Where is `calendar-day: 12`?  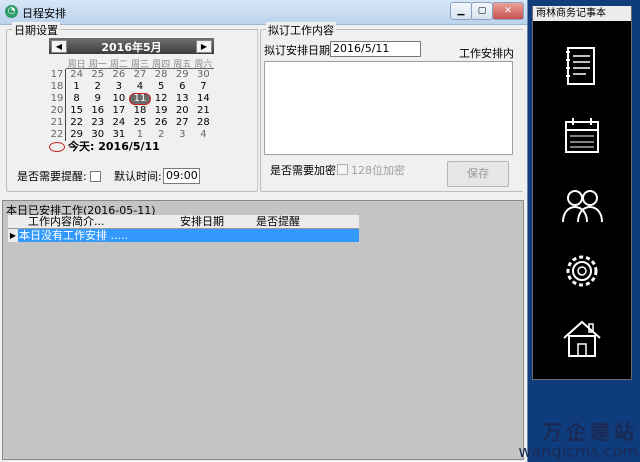
calendar-day: 12 is located at coordinates (161, 99).